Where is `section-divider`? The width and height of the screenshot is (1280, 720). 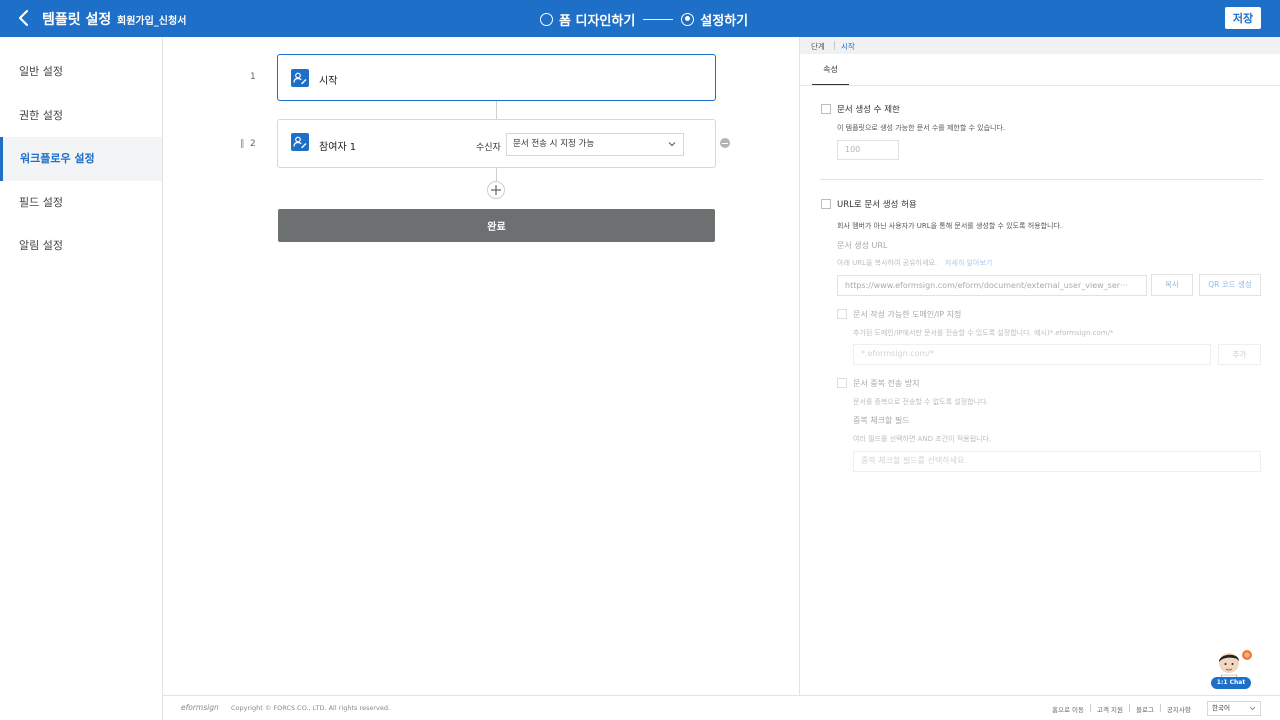
section-divider is located at coordinates (1041, 179).